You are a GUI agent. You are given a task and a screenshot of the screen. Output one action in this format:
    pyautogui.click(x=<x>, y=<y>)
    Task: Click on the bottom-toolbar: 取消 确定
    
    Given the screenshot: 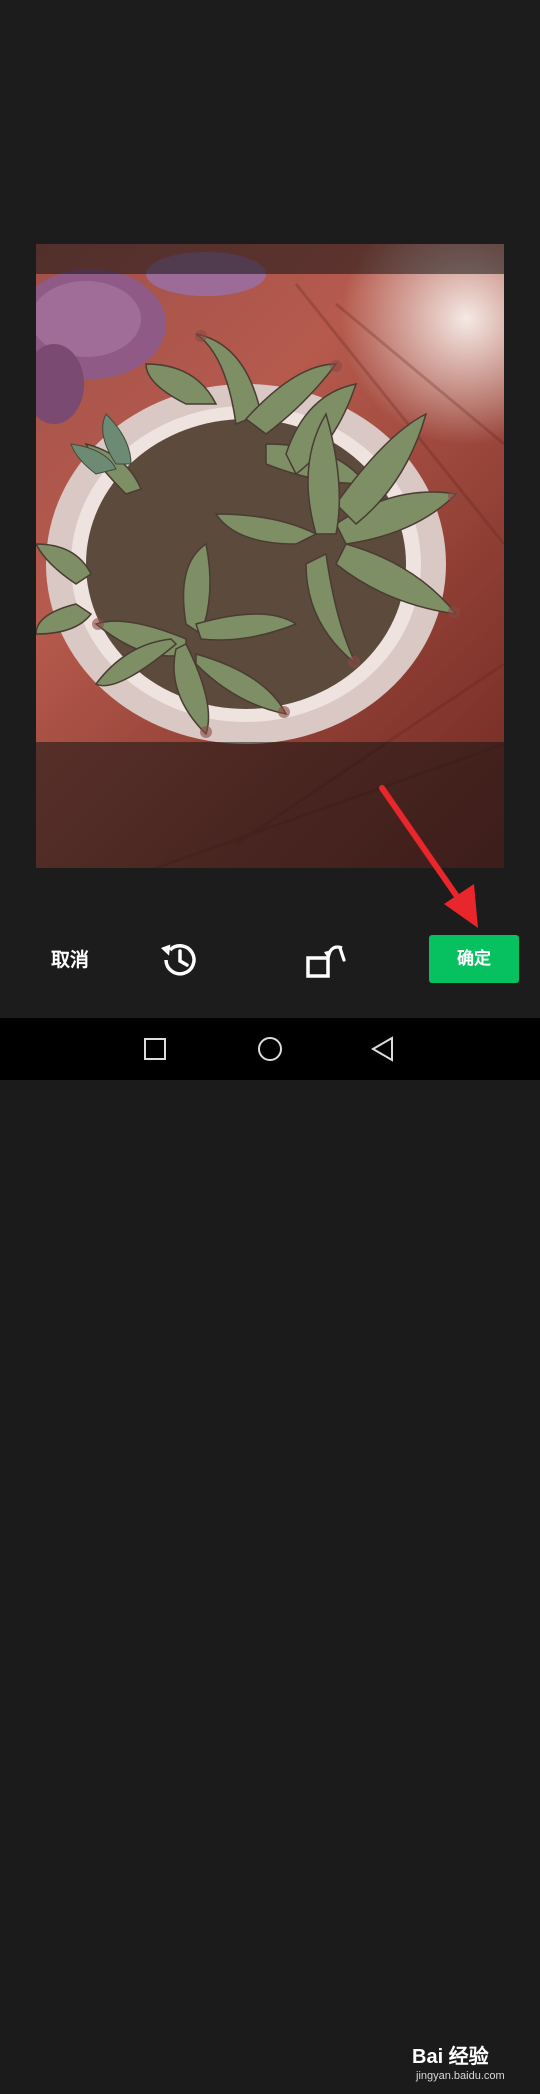 What is the action you would take?
    pyautogui.click(x=270, y=960)
    